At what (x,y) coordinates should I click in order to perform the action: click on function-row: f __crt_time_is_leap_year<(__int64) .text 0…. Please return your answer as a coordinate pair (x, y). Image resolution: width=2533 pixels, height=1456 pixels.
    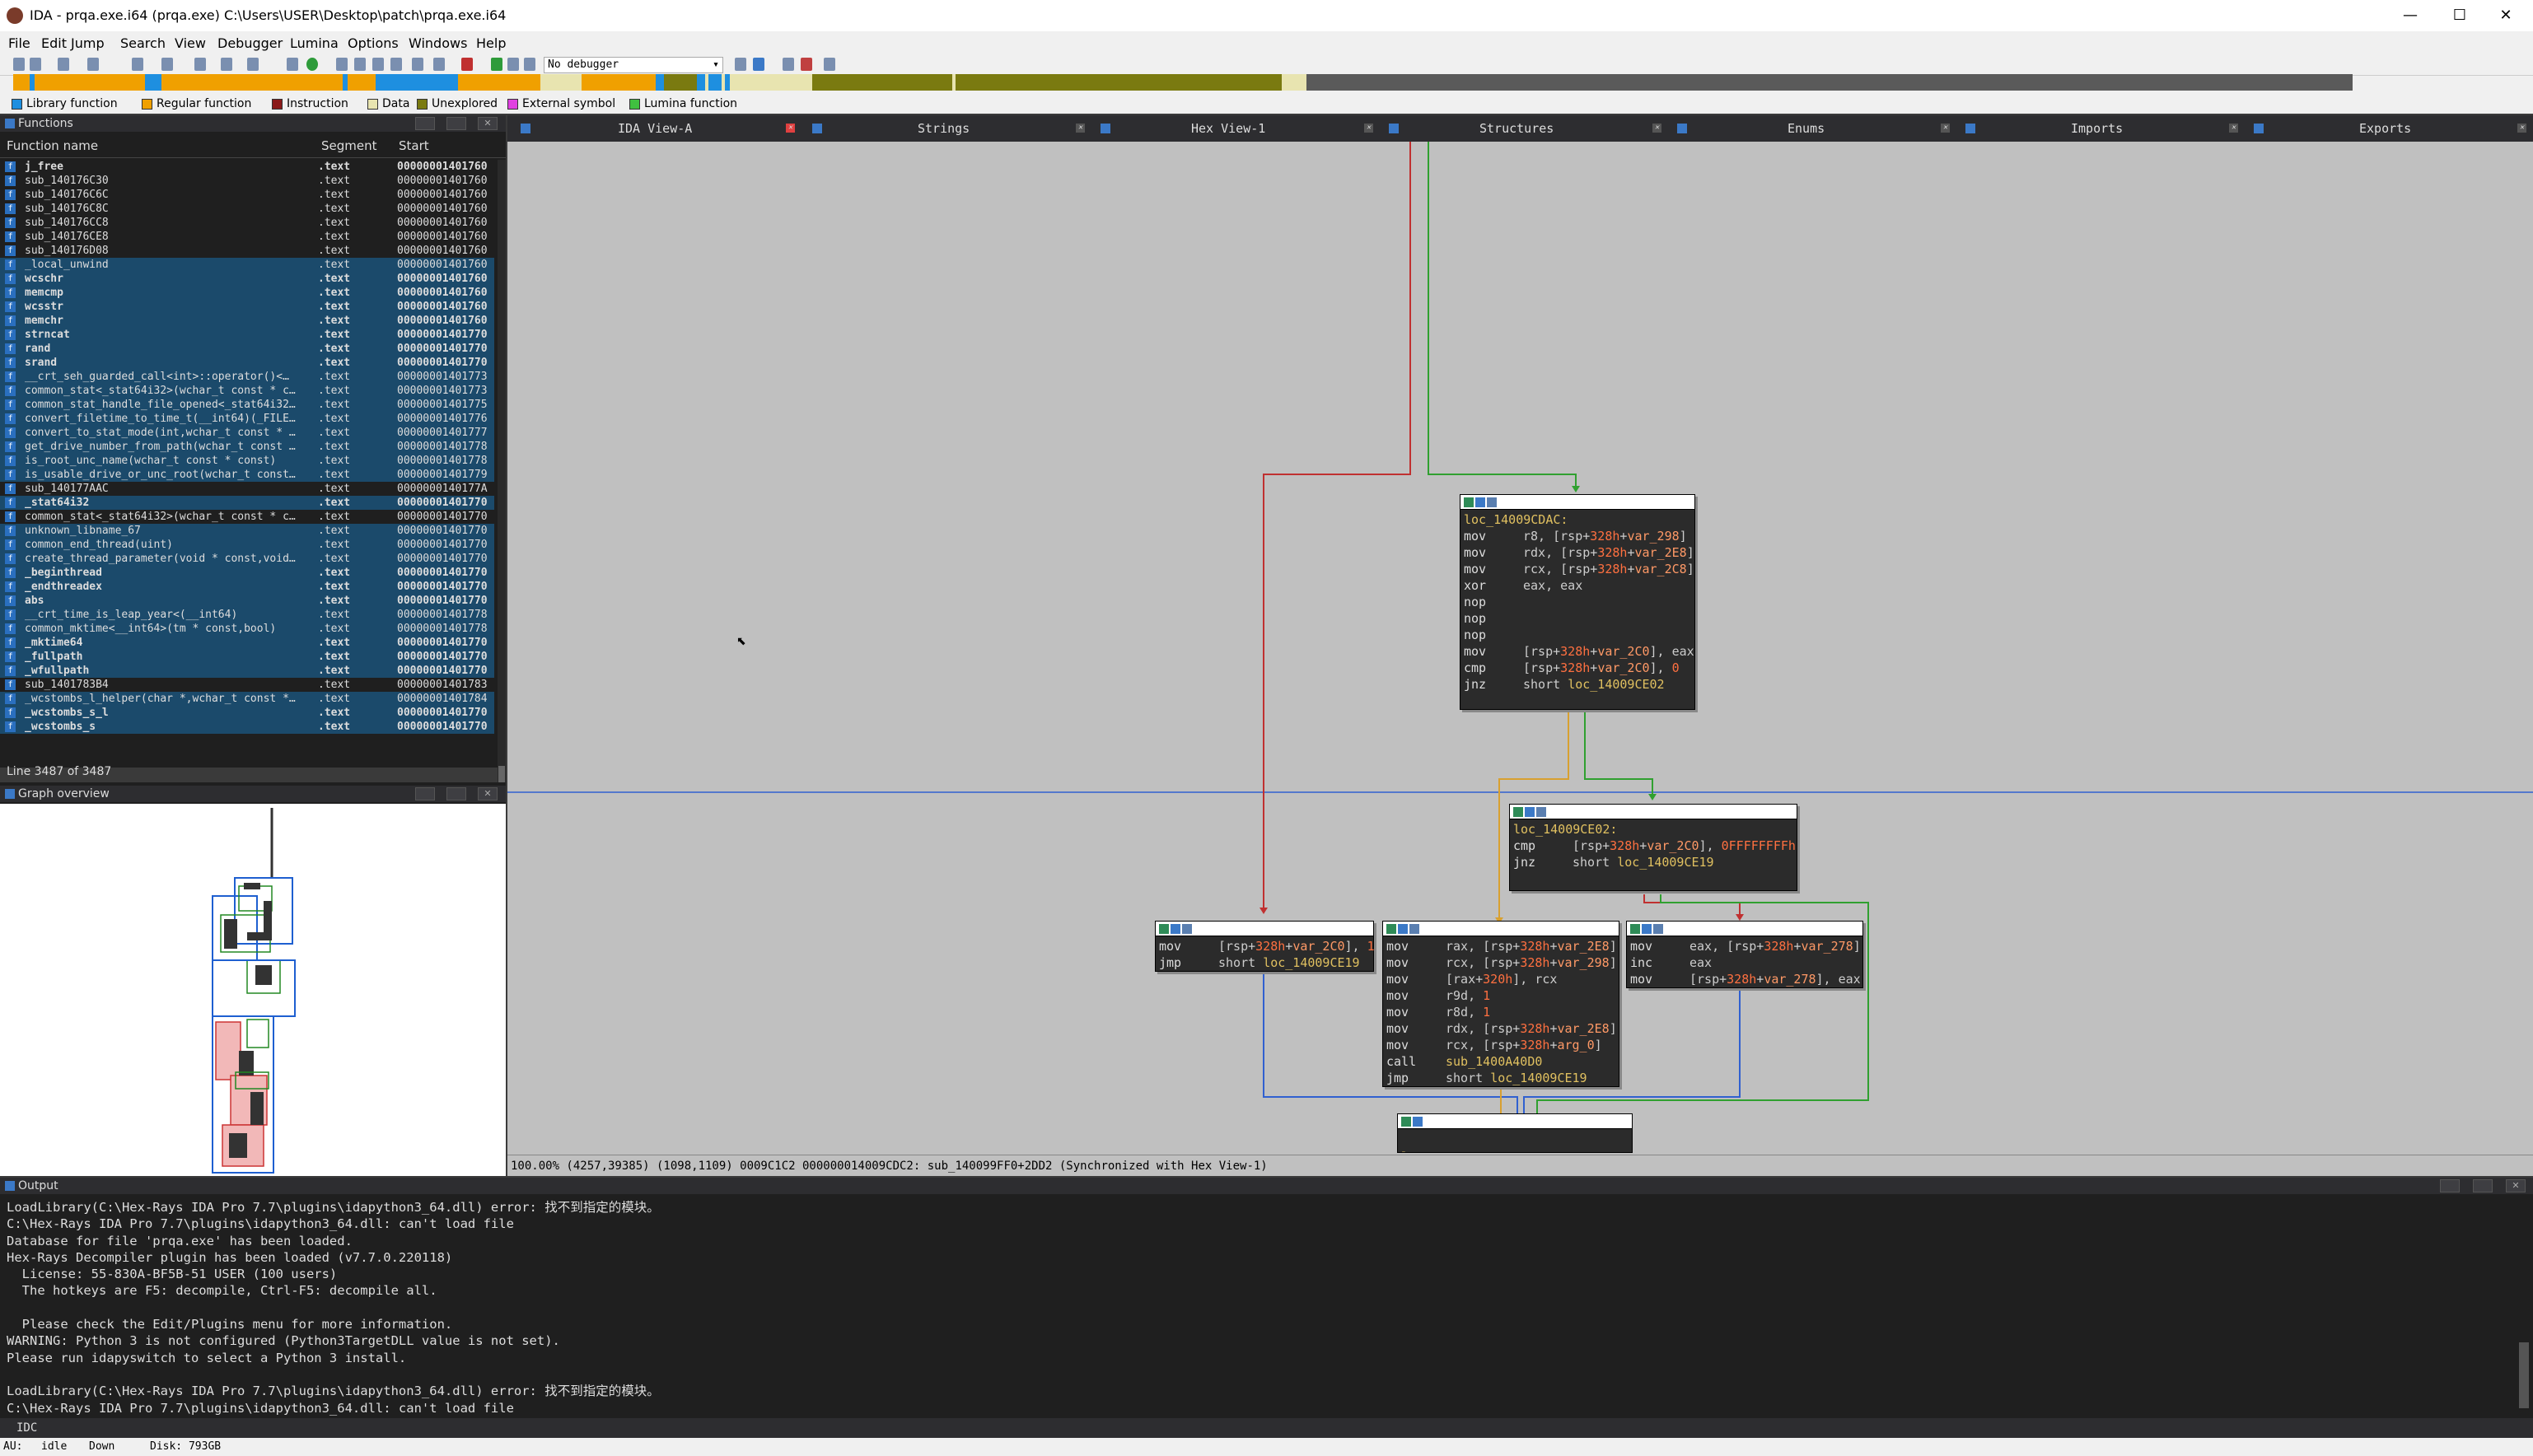
    Looking at the image, I should click on (247, 615).